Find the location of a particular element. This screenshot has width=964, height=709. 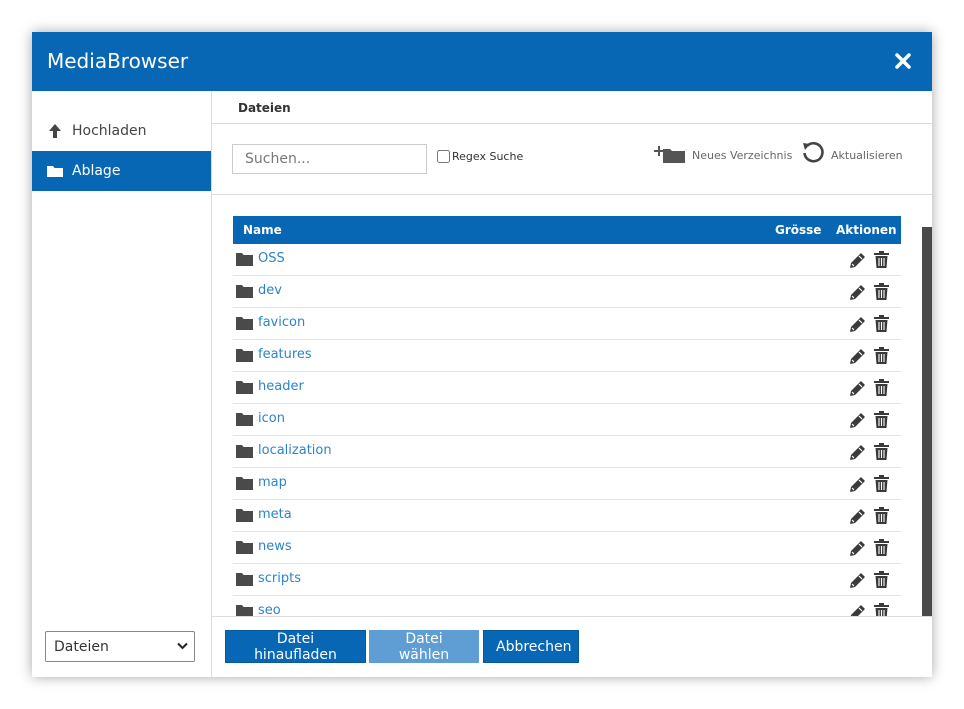

column-size: Grösse is located at coordinates (798, 230).